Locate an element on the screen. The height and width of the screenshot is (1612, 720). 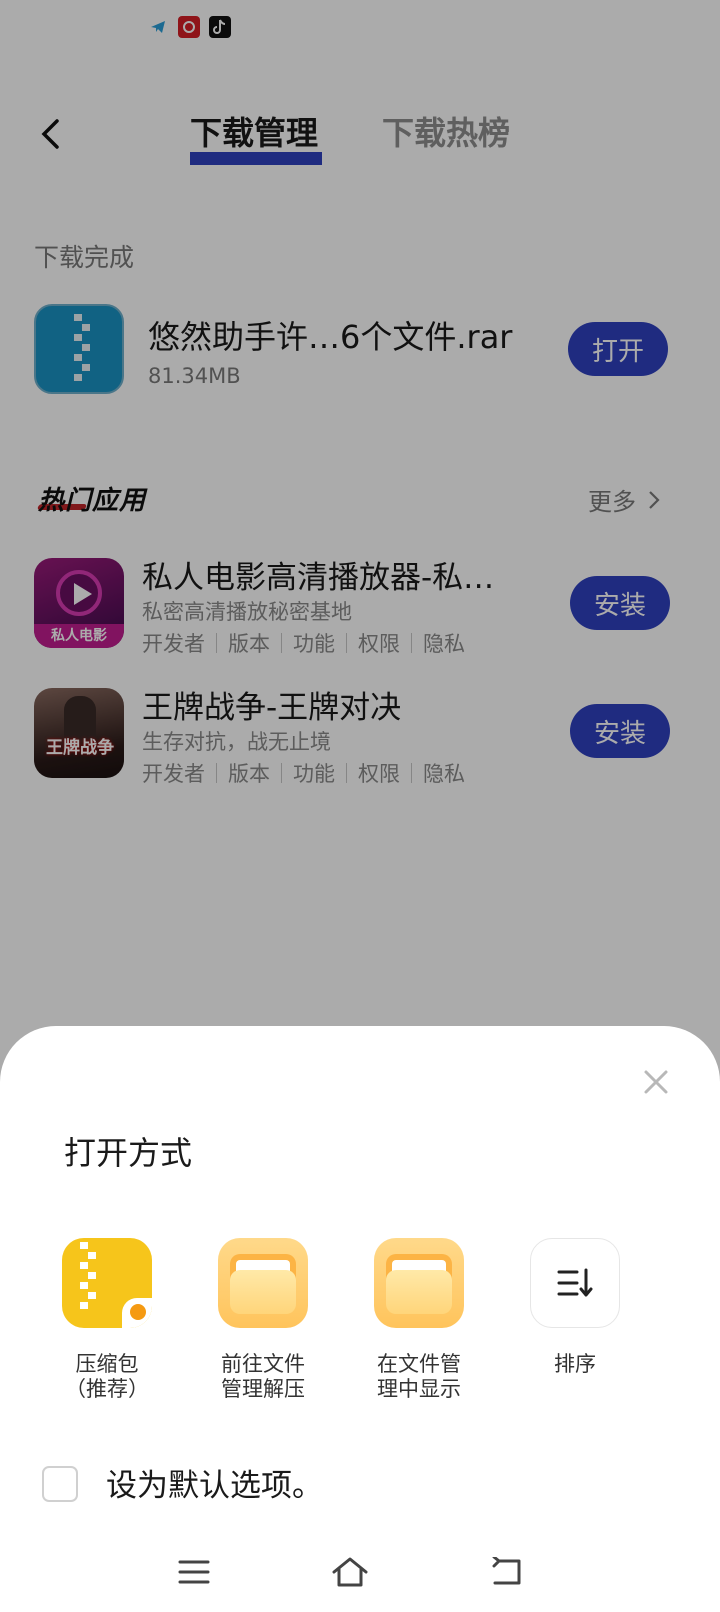
menu-button is located at coordinates (194, 1572).